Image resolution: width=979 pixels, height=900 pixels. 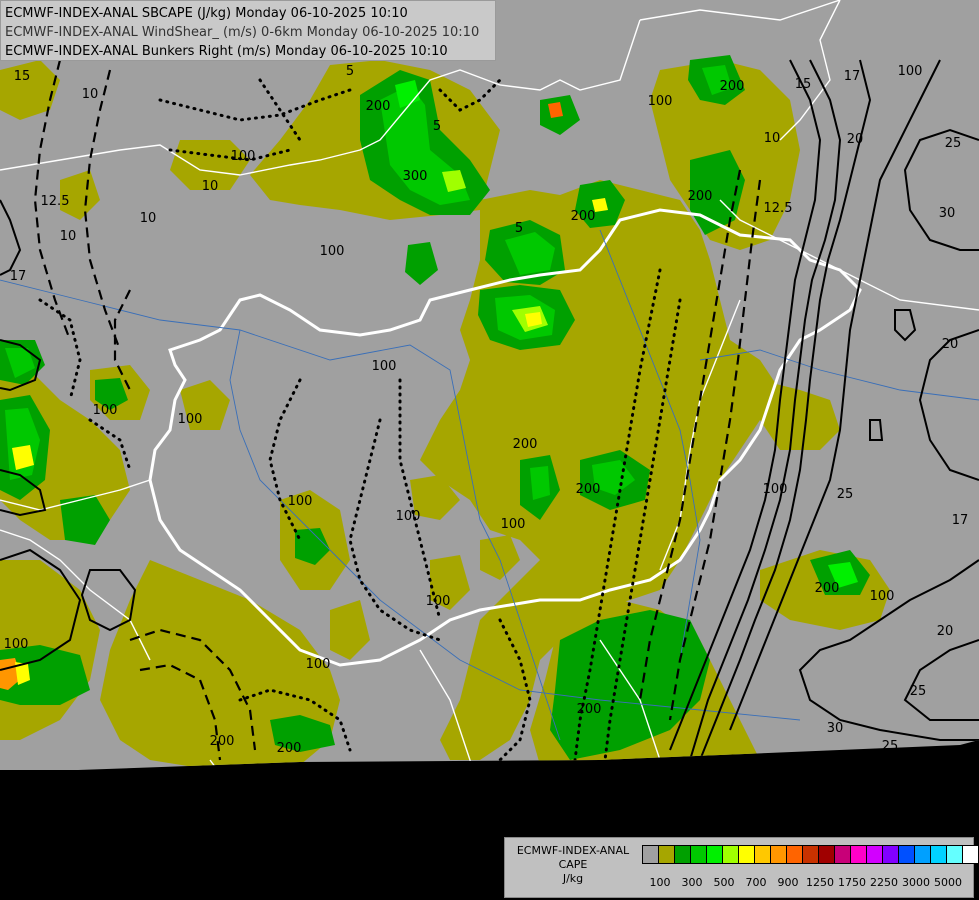 I want to click on legend-tick-label: 5000, so click(x=948, y=882).